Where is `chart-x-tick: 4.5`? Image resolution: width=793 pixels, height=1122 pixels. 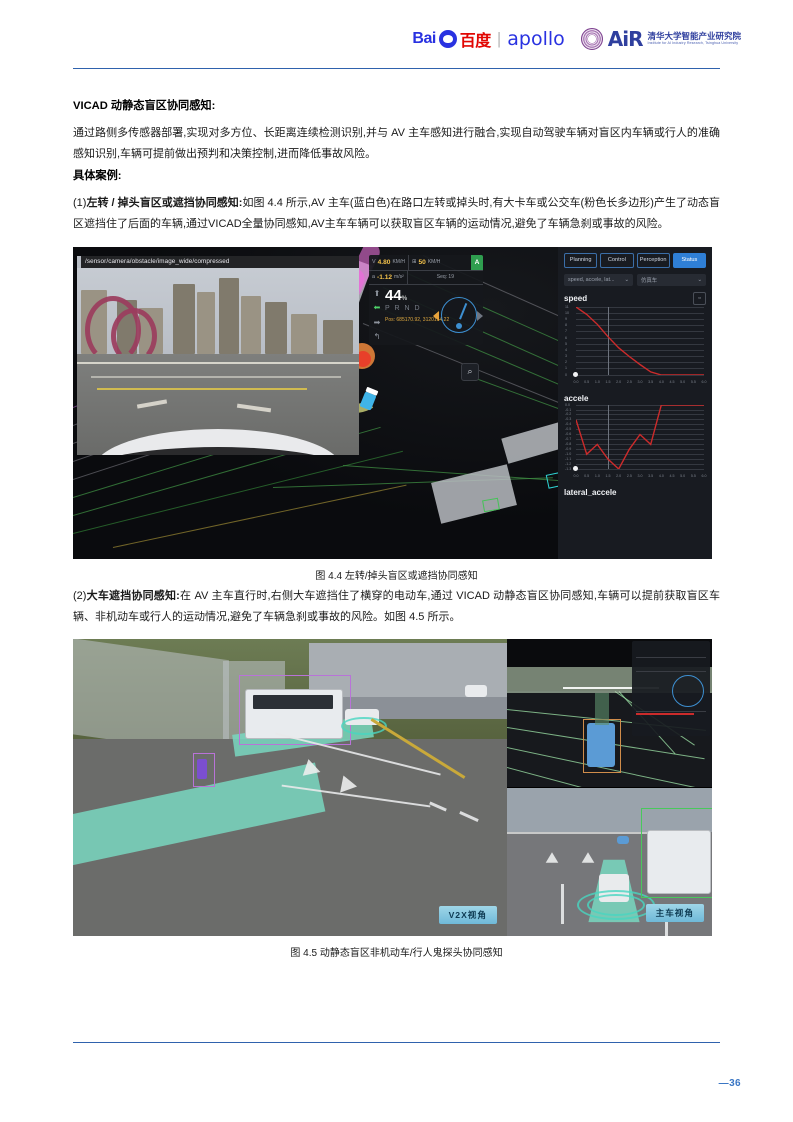
chart-x-tick: 4.5 is located at coordinates (672, 381).